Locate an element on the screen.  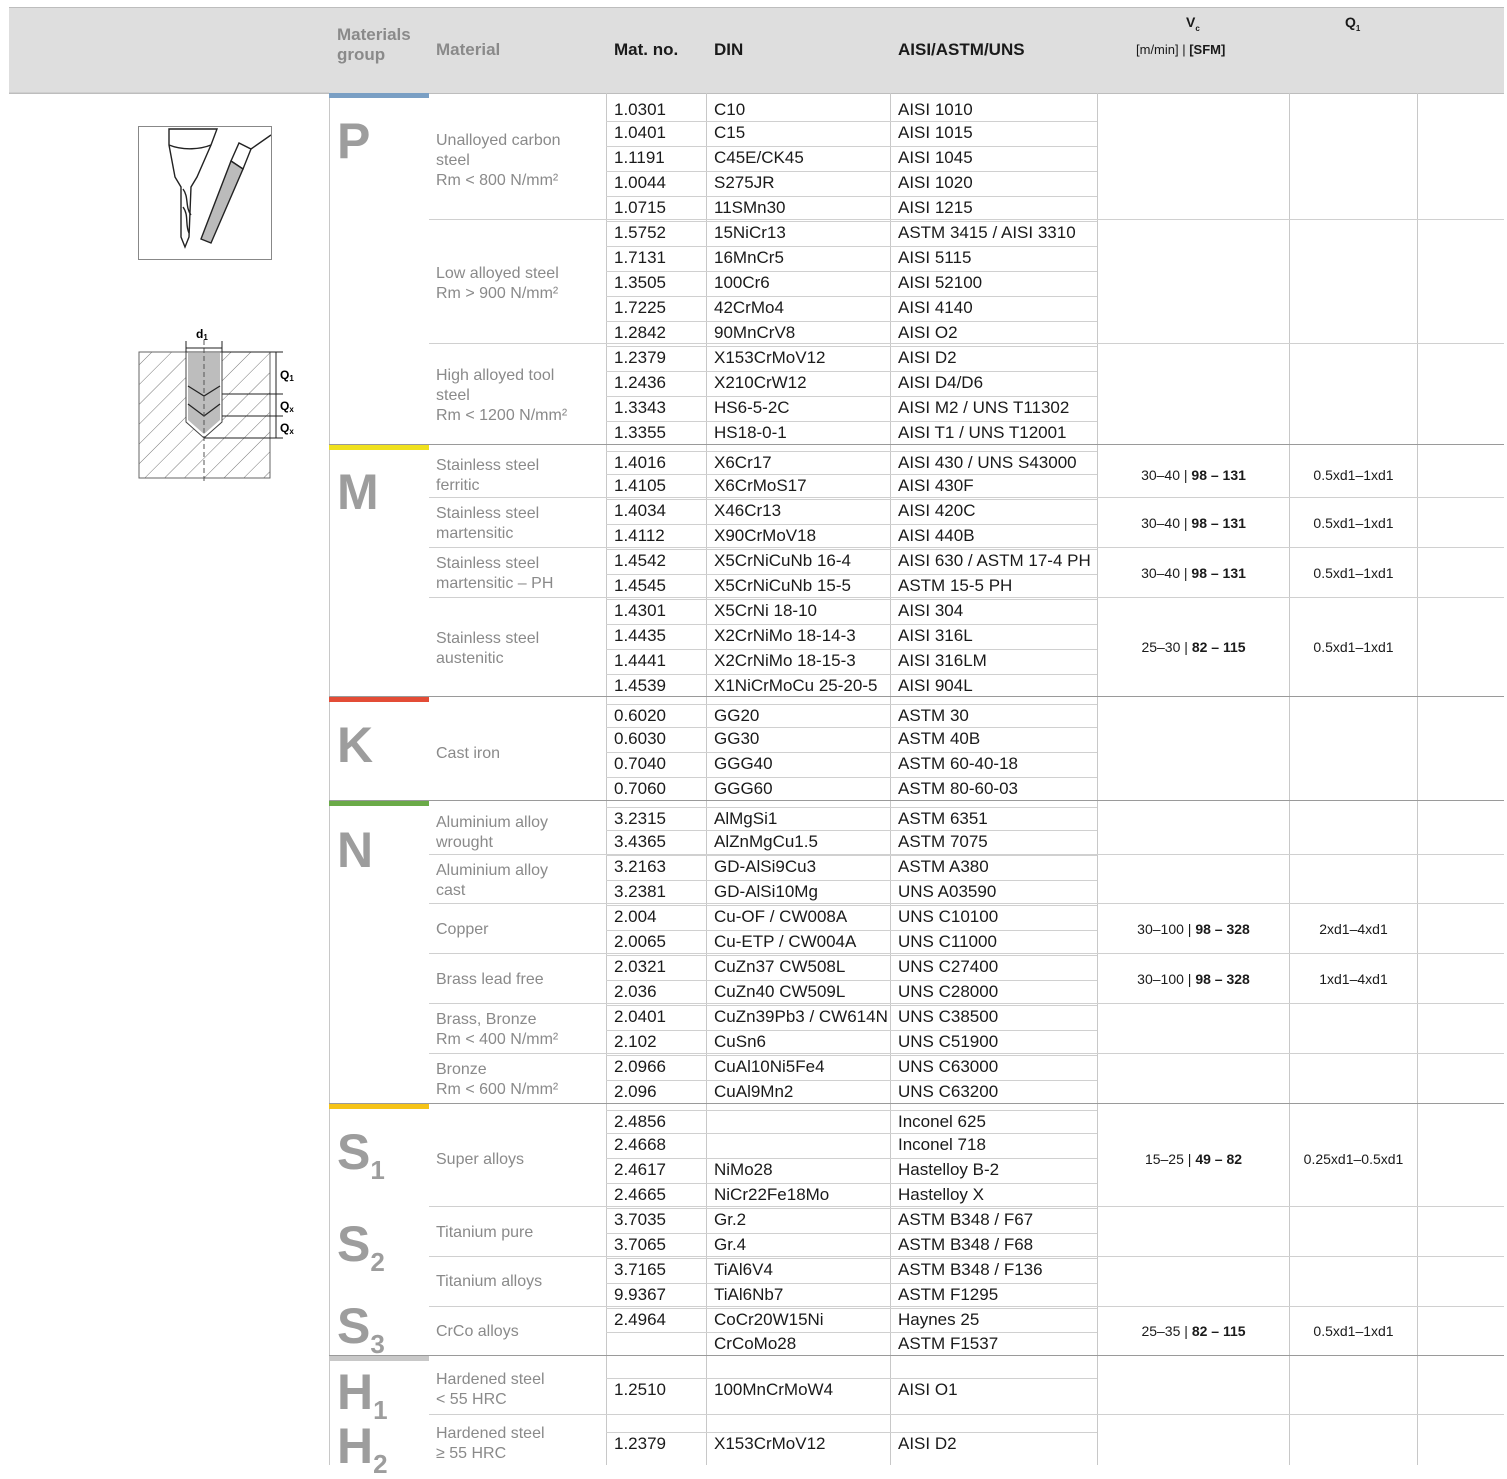
aisi-cell: AISI 430F is located at coordinates (936, 485).